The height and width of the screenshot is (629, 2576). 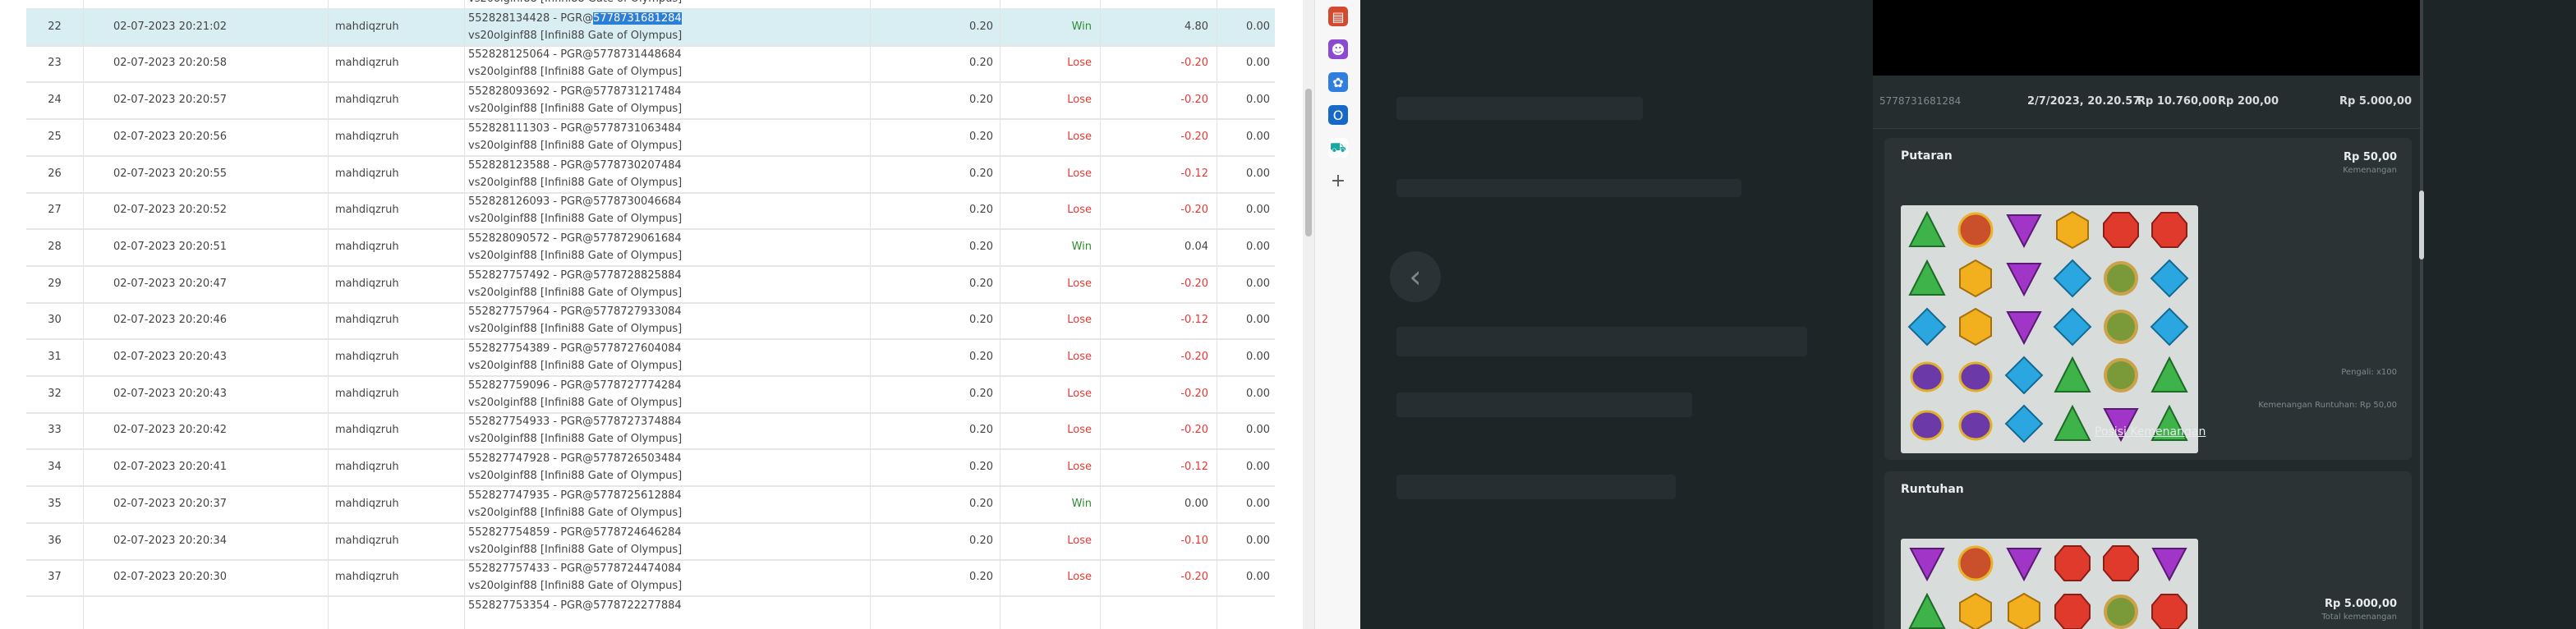 I want to click on description-ref: 552827753354 - PGR@, so click(x=531, y=605).